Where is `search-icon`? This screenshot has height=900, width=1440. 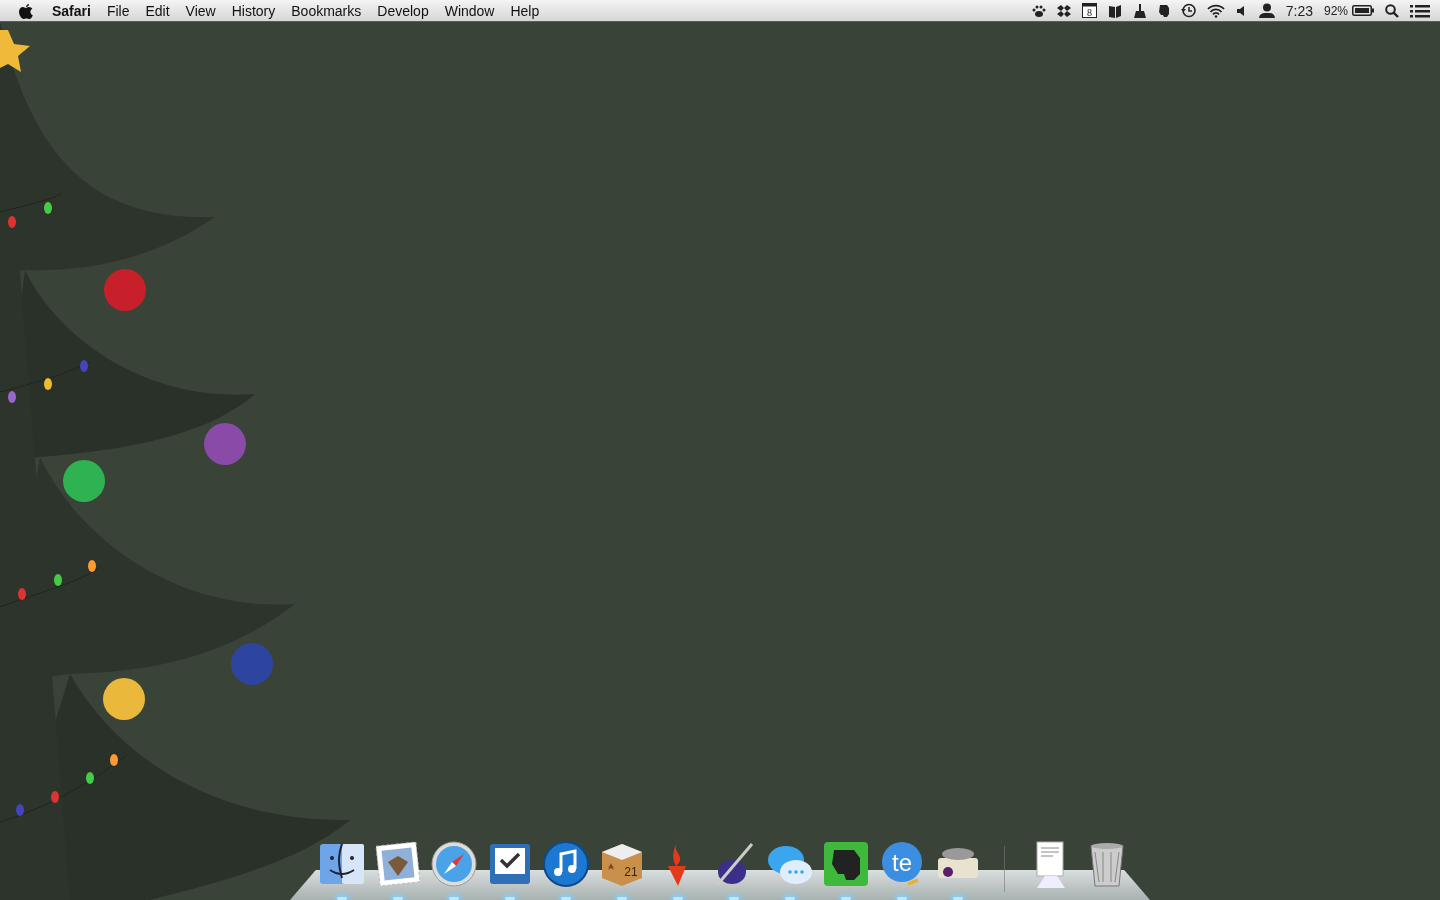
search-icon is located at coordinates (1392, 10).